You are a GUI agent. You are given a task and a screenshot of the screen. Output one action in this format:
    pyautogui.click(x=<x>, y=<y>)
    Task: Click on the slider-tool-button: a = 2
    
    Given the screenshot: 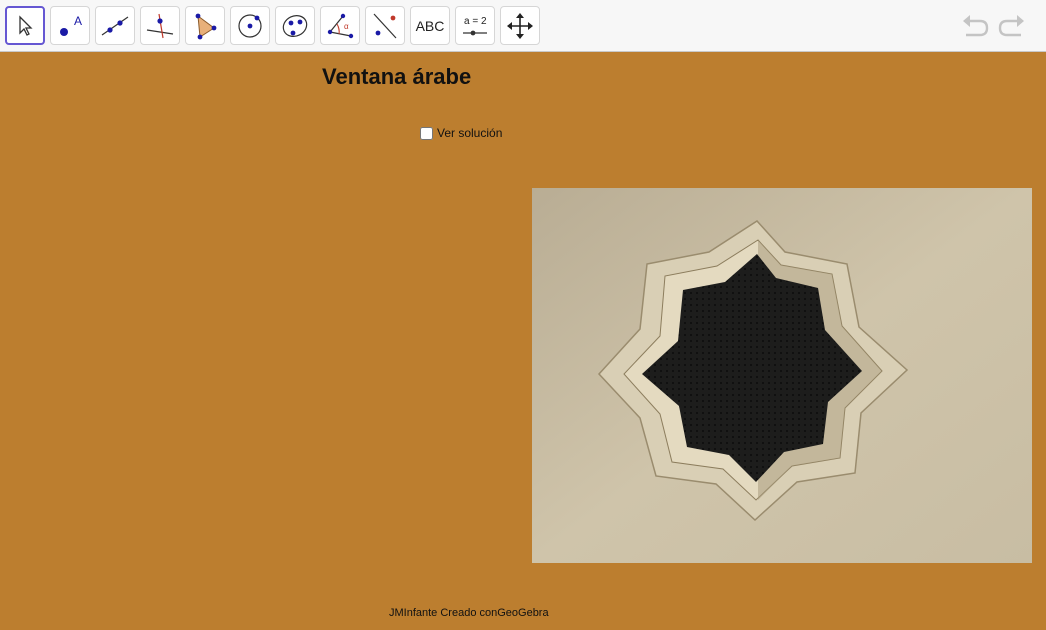 What is the action you would take?
    pyautogui.click(x=475, y=25)
    